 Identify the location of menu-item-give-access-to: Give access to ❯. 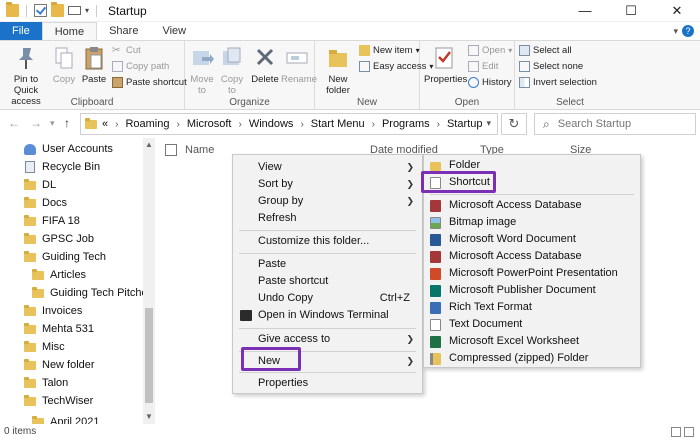
(327, 339).